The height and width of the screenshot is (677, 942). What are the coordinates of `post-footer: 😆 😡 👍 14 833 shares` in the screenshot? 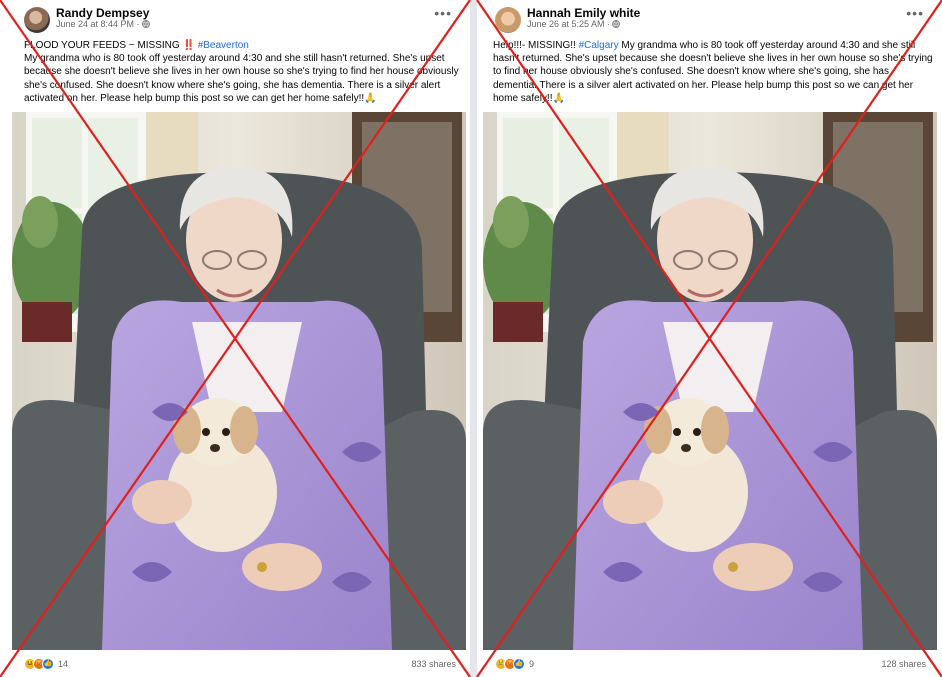 It's located at (240, 664).